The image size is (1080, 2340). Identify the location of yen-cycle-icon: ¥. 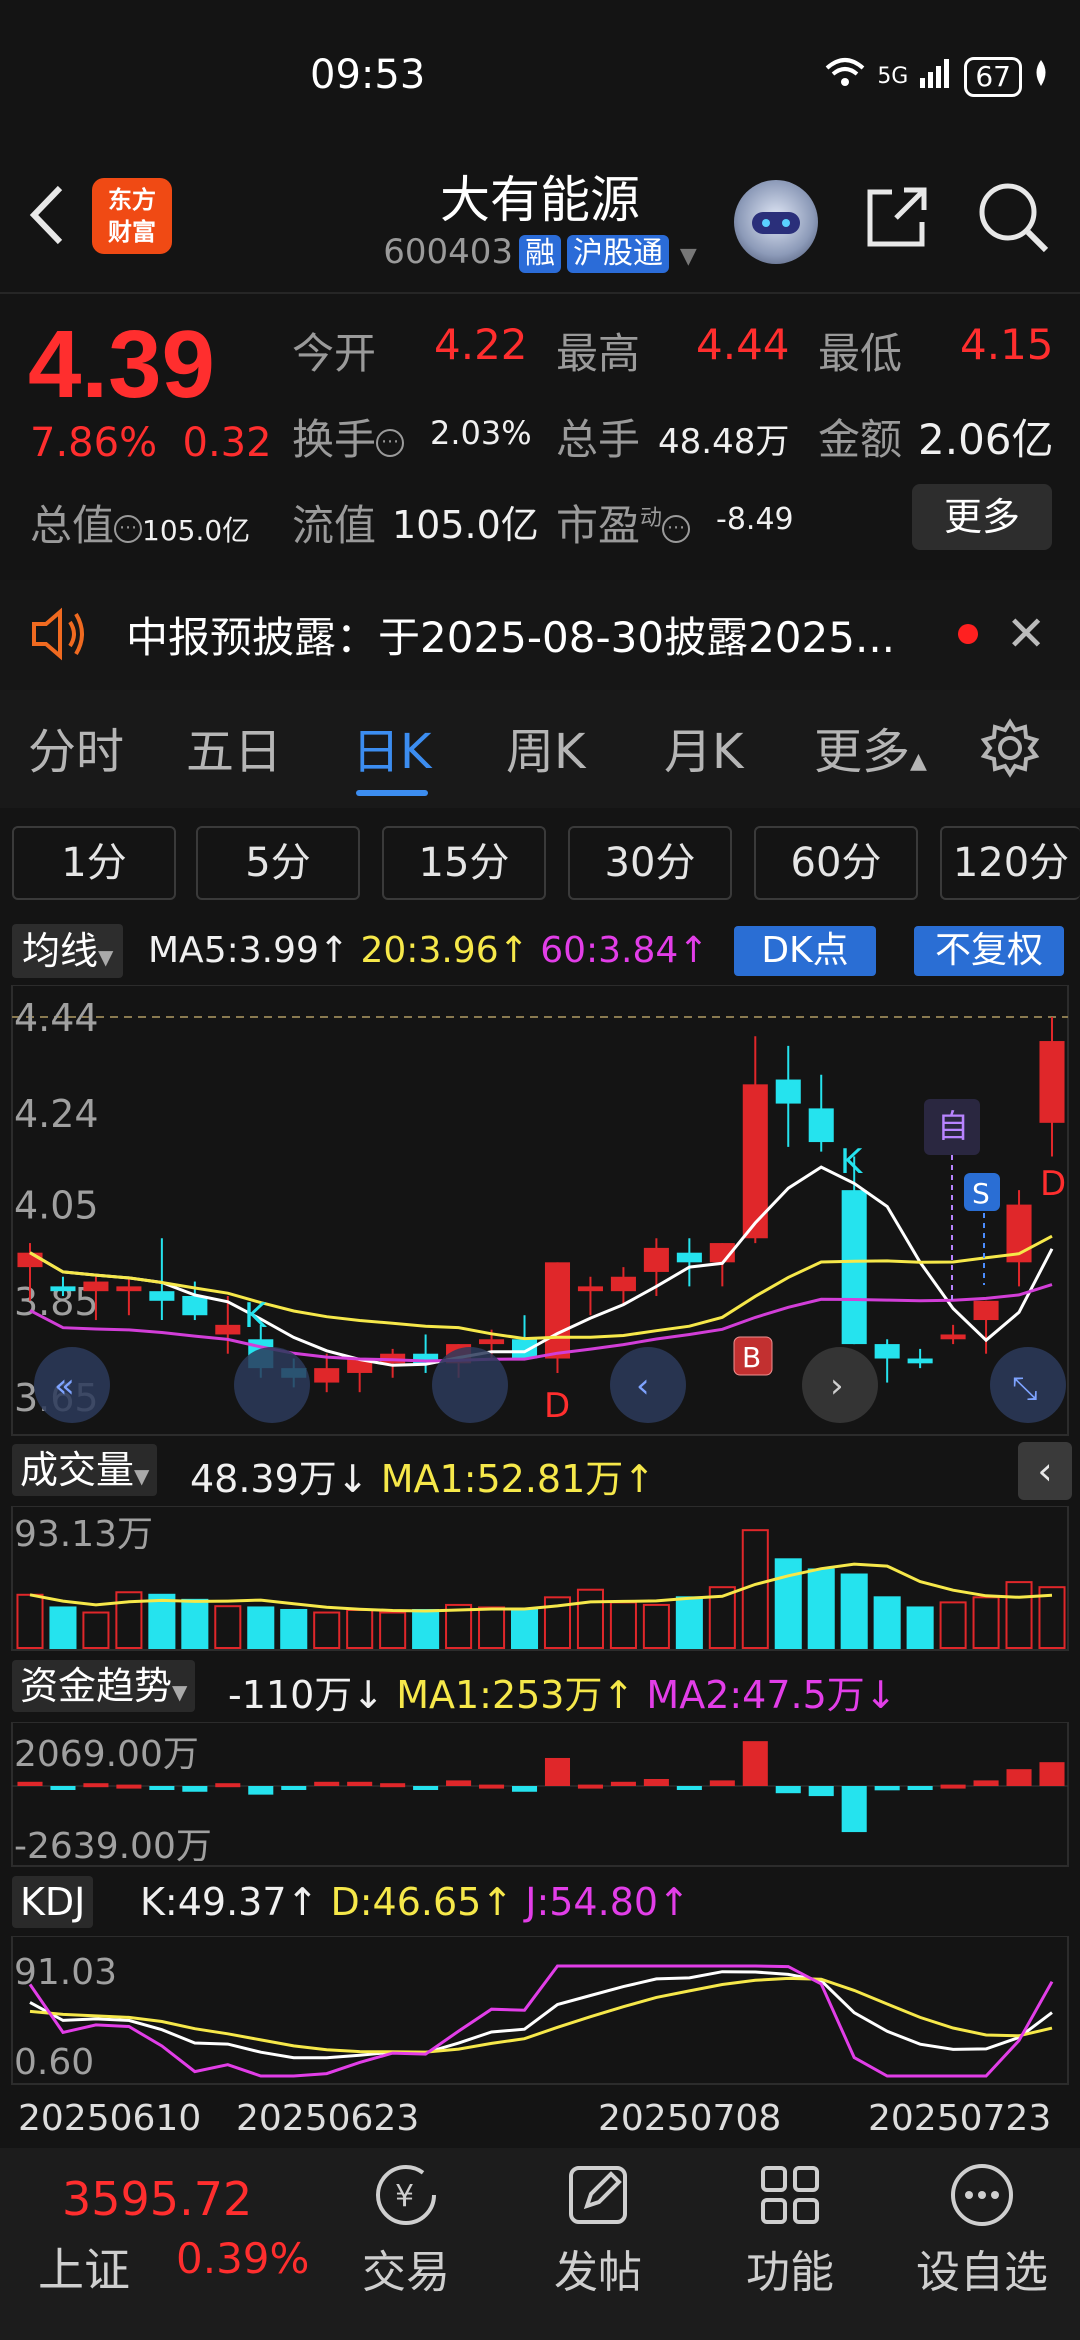
(406, 2195).